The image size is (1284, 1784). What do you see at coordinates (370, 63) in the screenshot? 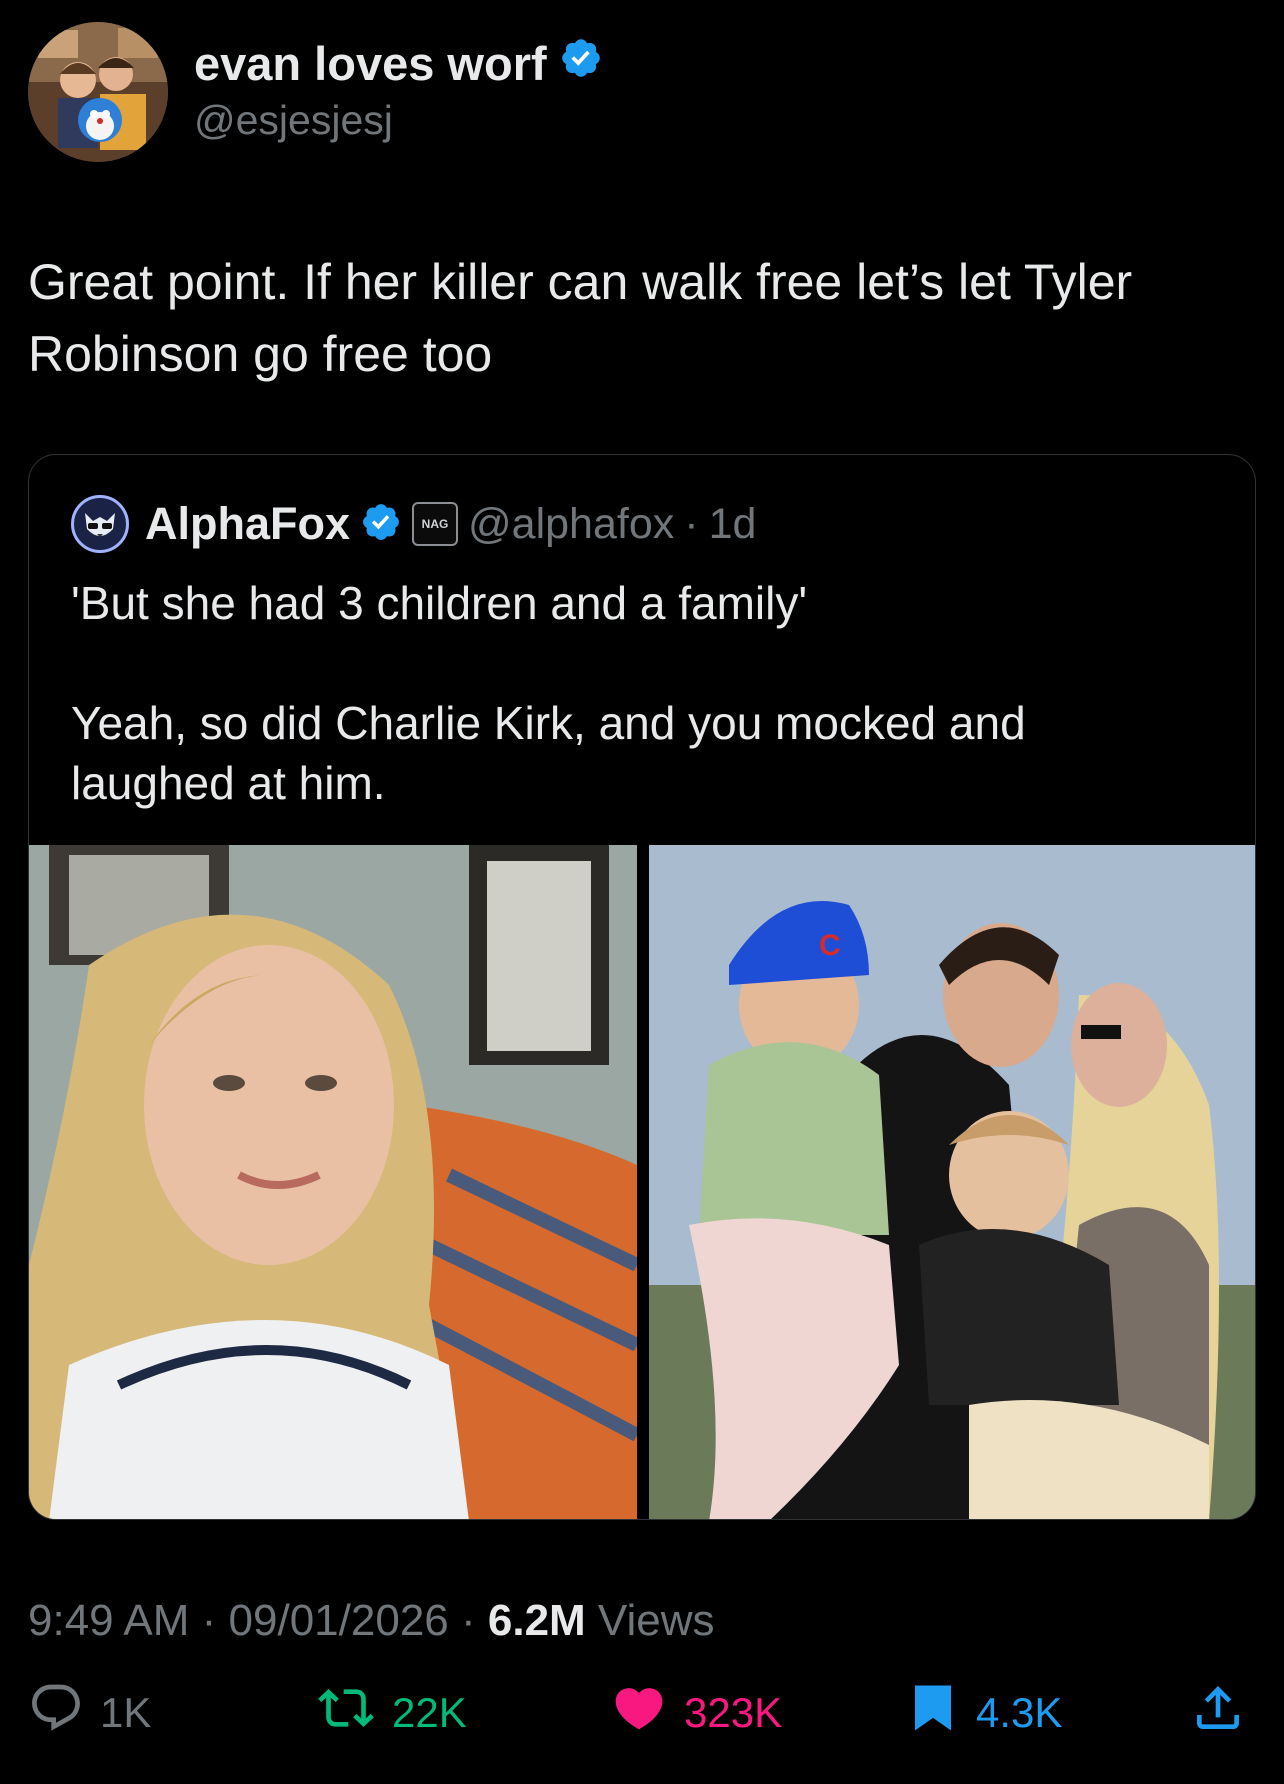
I see `author-display-name: evan loves worf` at bounding box center [370, 63].